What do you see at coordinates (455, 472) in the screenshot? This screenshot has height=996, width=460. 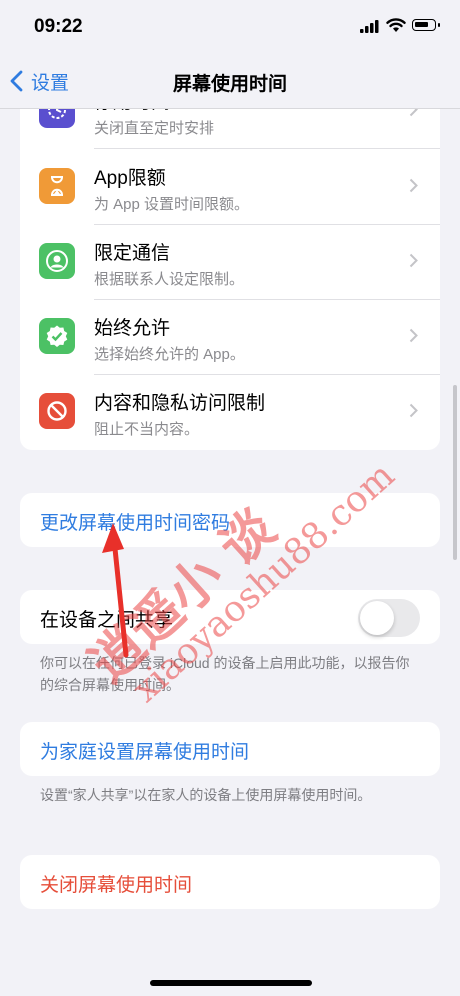 I see `scroll-indicator` at bounding box center [455, 472].